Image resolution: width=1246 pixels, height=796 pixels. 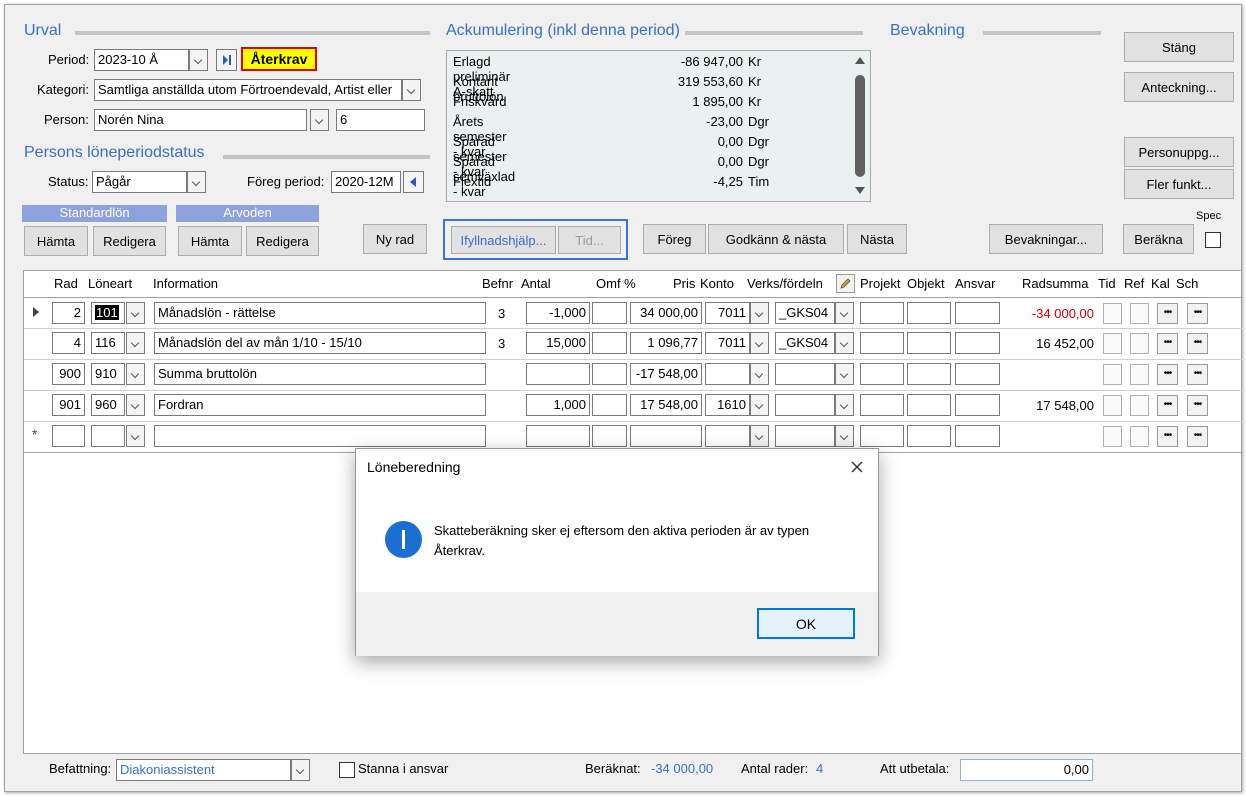 I want to click on col-projekt: Projekt, so click(x=880, y=283).